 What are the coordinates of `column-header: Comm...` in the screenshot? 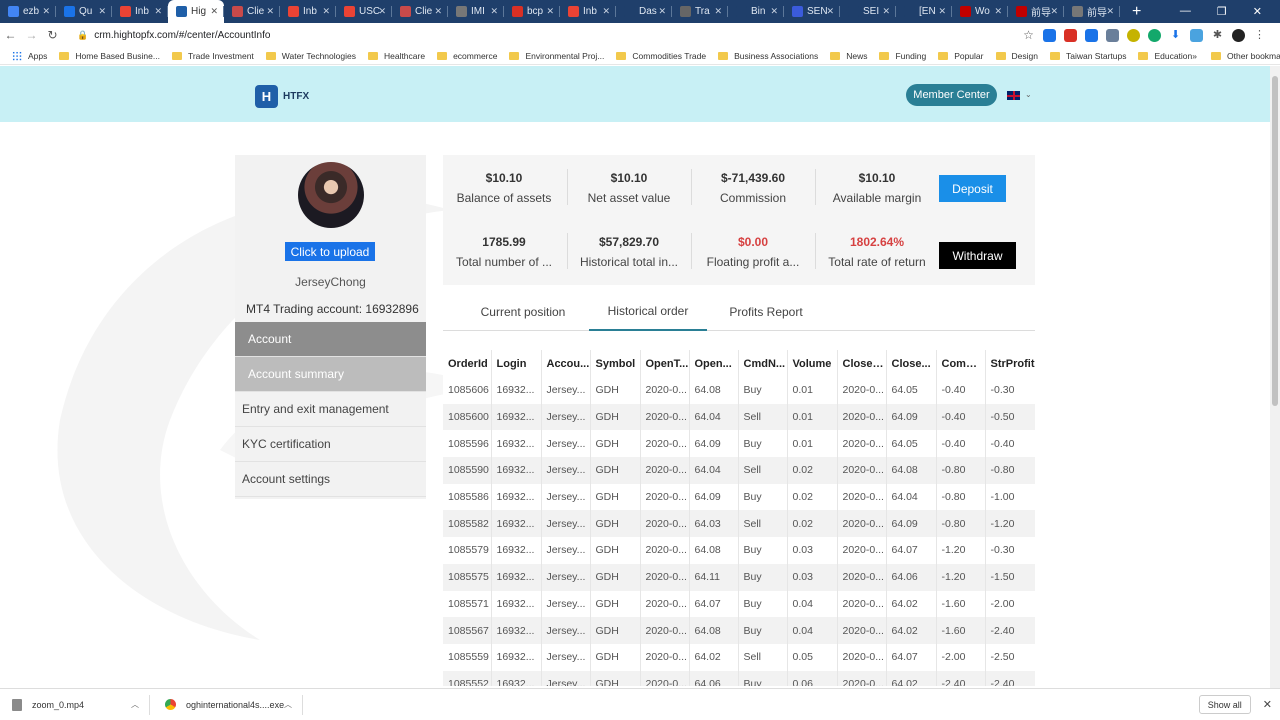 It's located at (961, 363).